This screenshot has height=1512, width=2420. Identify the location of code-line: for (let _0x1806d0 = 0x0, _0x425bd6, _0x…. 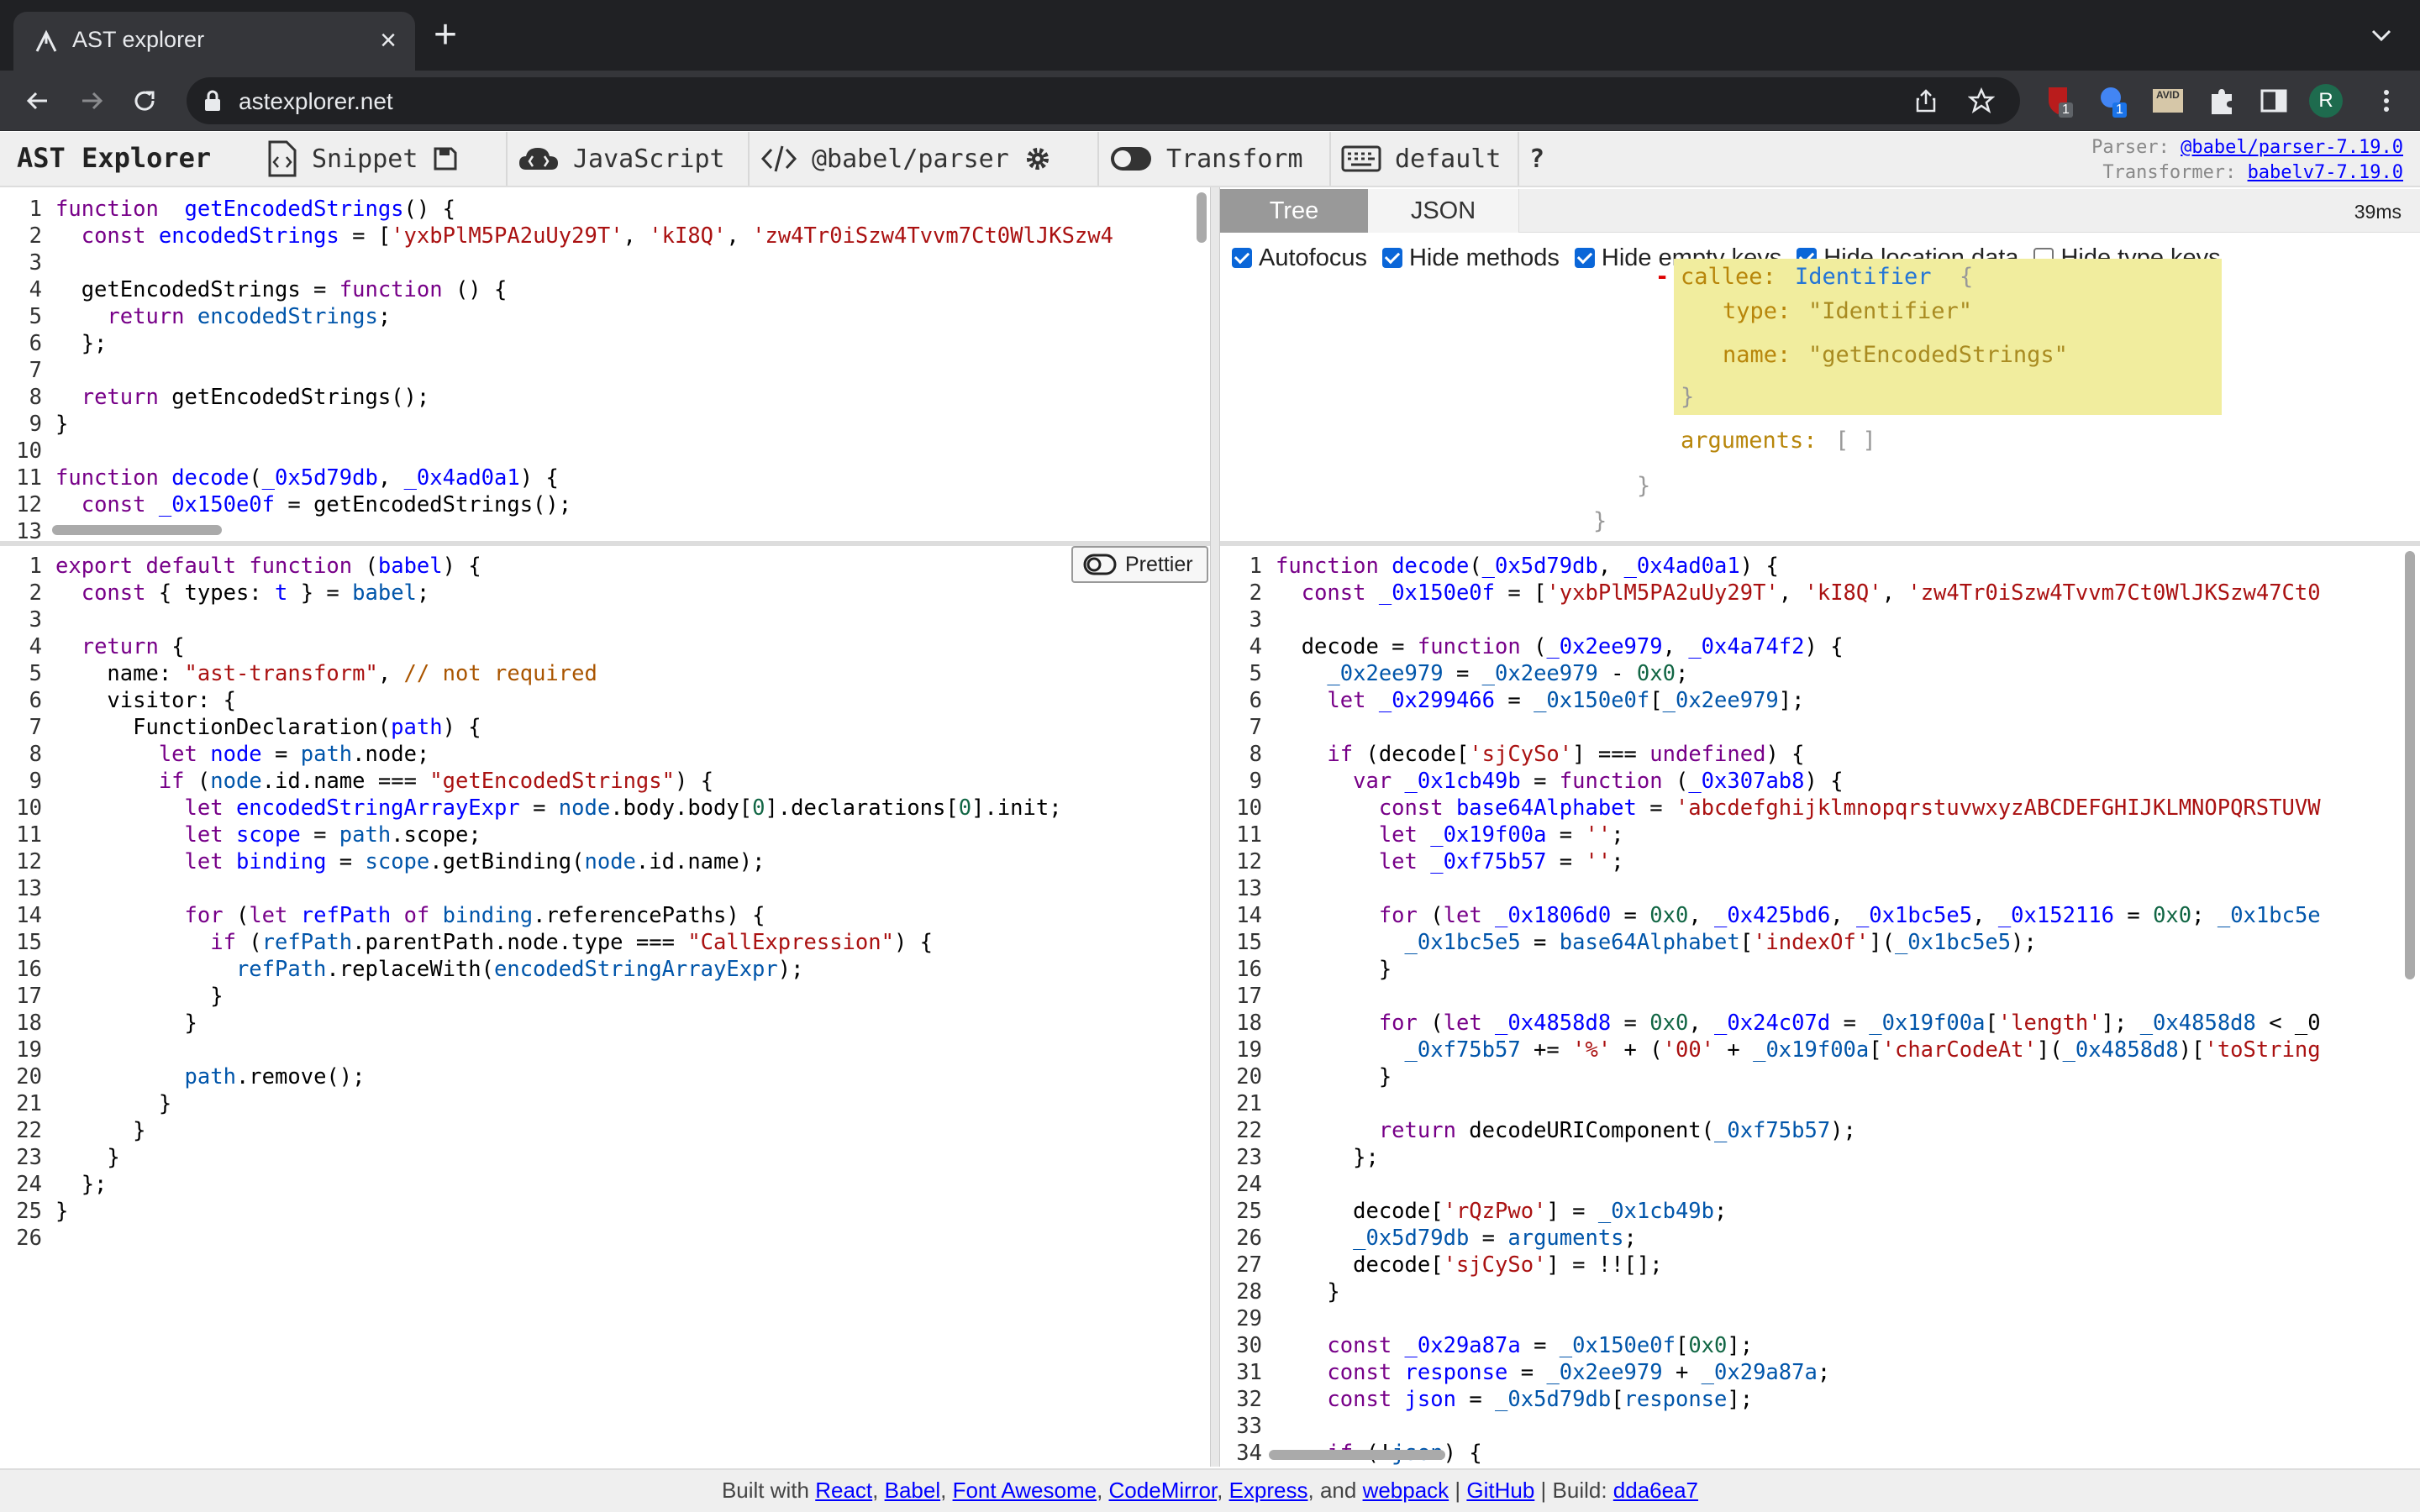
(1799, 915).